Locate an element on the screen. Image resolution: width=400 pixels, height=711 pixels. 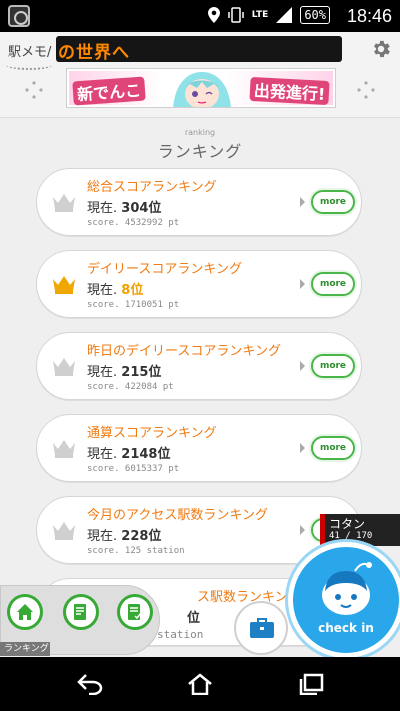
notes-icon is located at coordinates (80, 612).